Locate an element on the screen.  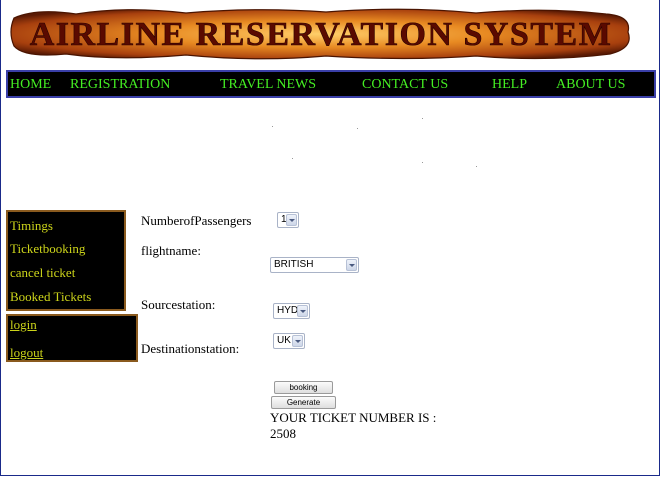
app-title: AIRLINE RESERVATION SYSTEM is located at coordinates (321, 34).